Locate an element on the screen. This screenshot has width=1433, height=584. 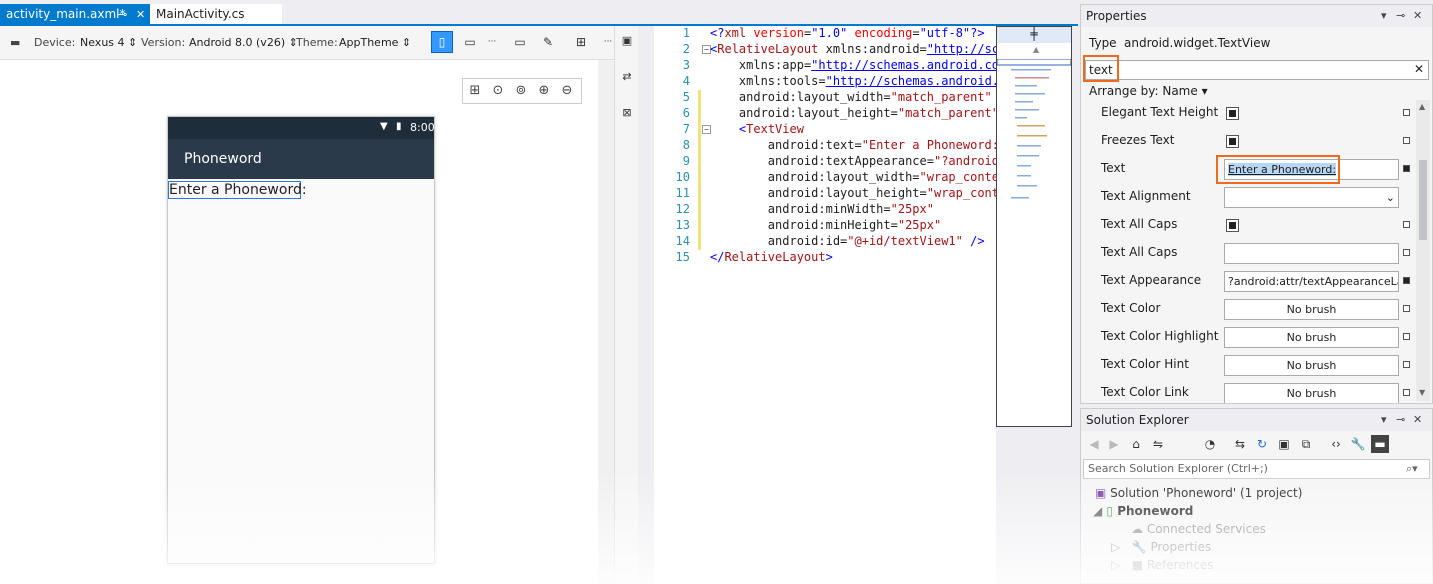
brush-button: ✎ is located at coordinates (548, 42).